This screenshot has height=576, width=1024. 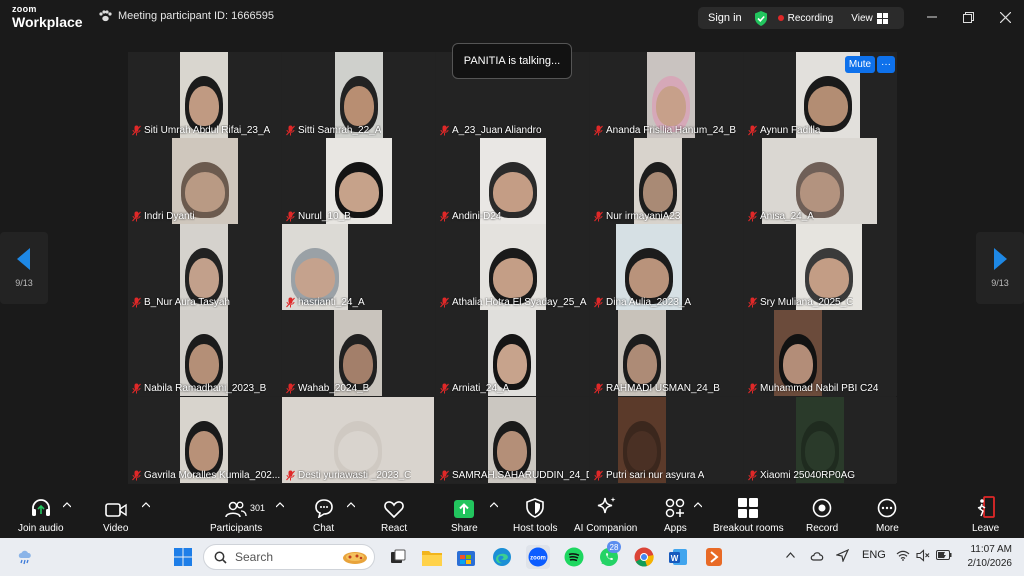 What do you see at coordinates (605, 515) in the screenshot?
I see `ai-companion-button: AI Companion` at bounding box center [605, 515].